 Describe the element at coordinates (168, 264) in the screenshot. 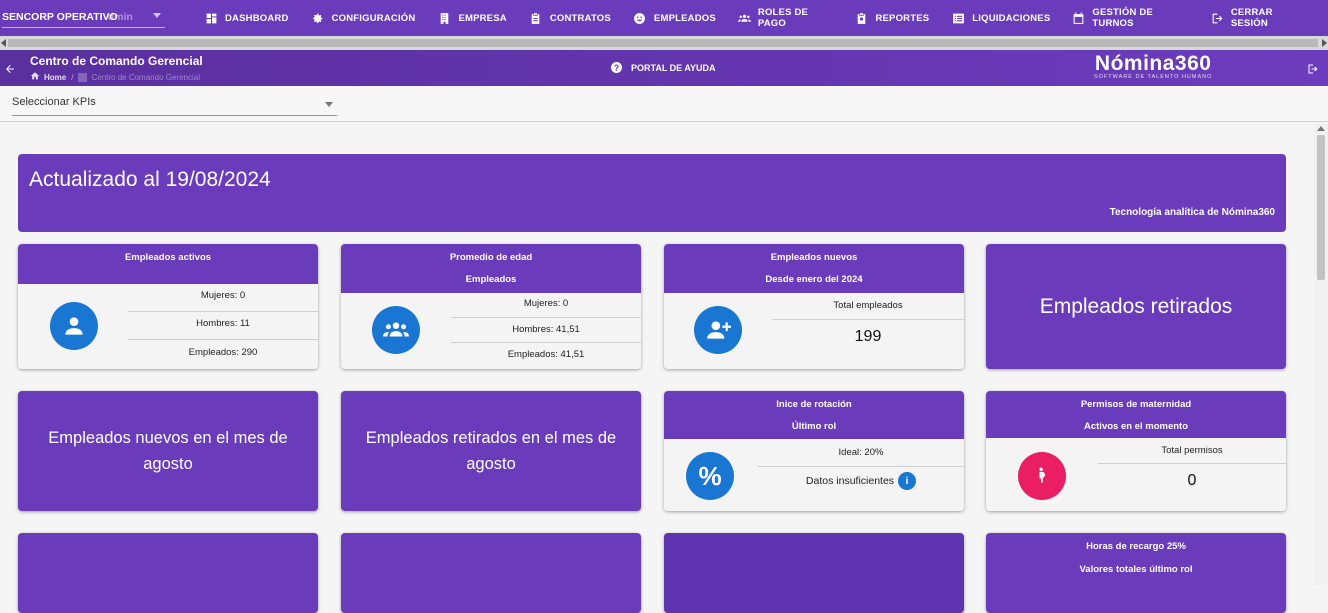

I see `card-header: Empleados activos` at that location.